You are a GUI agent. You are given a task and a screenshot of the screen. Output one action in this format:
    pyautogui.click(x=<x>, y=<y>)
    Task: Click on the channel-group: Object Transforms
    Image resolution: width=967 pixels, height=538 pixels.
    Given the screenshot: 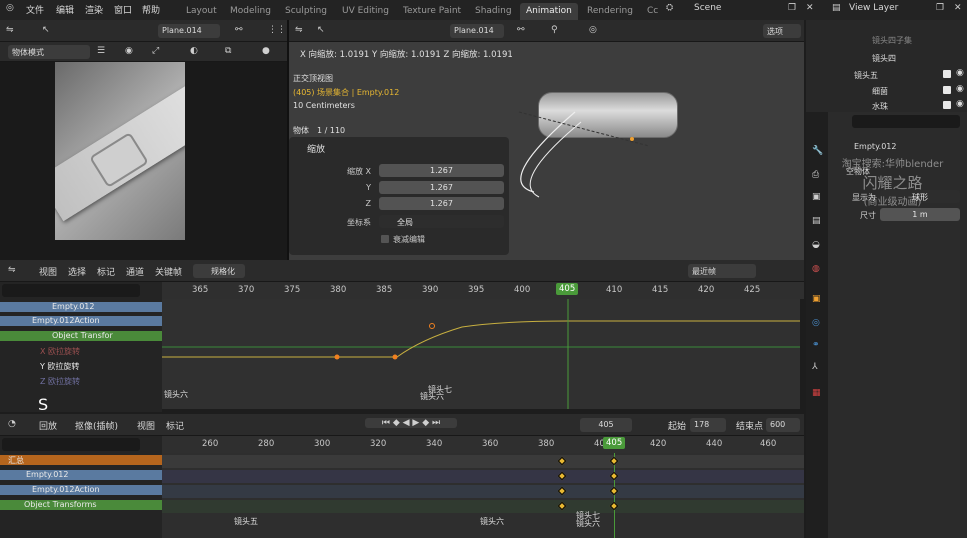 What is the action you would take?
    pyautogui.click(x=81, y=505)
    